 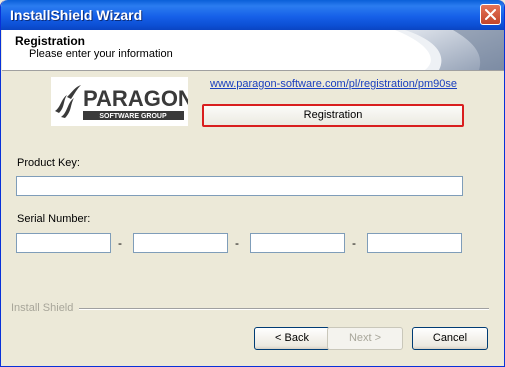 What do you see at coordinates (76, 15) in the screenshot?
I see `window-title: InstallShield Wizard` at bounding box center [76, 15].